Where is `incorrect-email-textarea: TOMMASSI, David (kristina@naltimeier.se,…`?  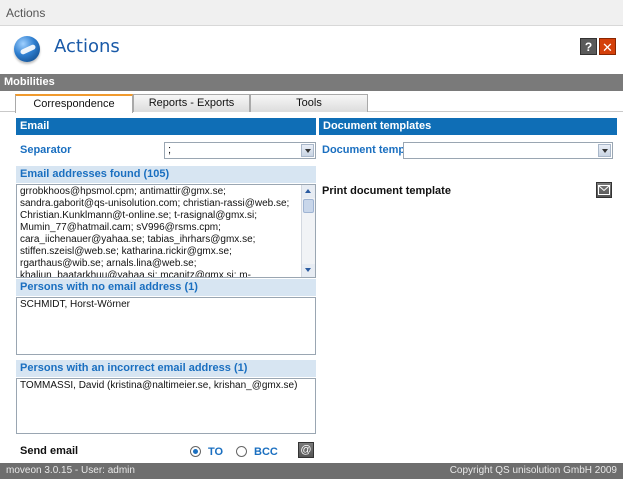
incorrect-email-textarea: TOMMASSI, David (kristina@naltimeier.se,… is located at coordinates (166, 406).